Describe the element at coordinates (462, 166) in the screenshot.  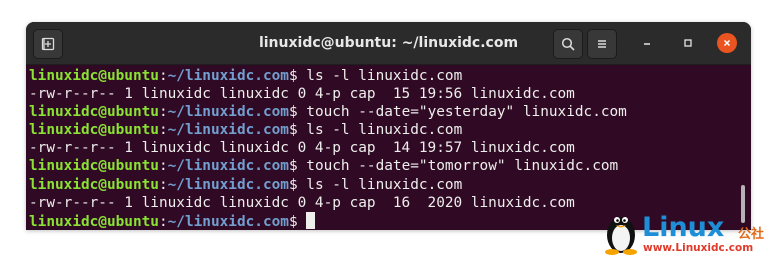
I see `command-text: touch --date="tomorrow" linuxidc.com` at that location.